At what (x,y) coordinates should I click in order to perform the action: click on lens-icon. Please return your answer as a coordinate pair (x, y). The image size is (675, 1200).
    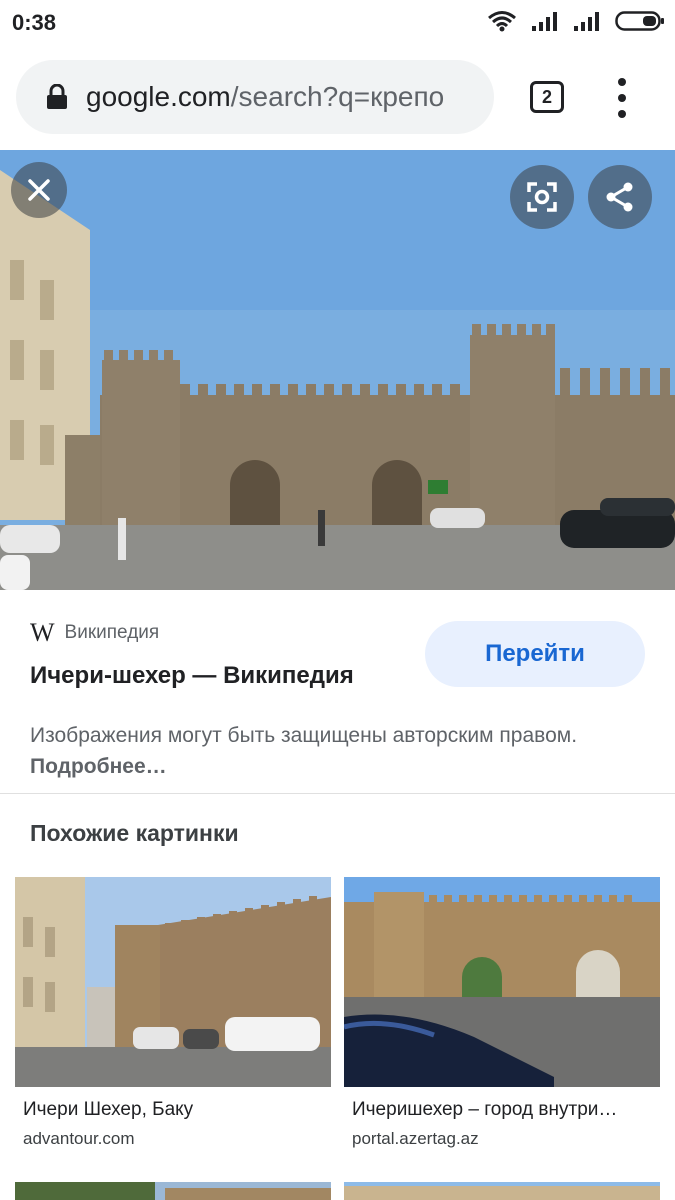
    Looking at the image, I should click on (542, 197).